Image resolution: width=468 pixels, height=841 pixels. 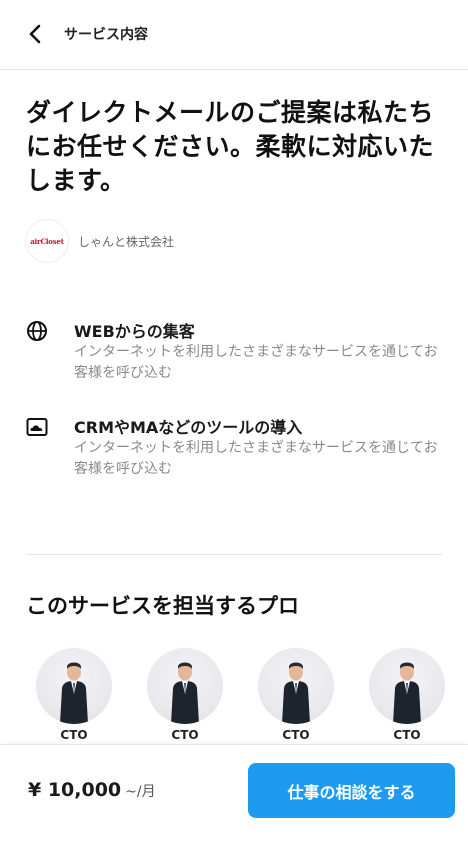 I want to click on pros-section-title: このサービスを担当するプロ, so click(x=162, y=606).